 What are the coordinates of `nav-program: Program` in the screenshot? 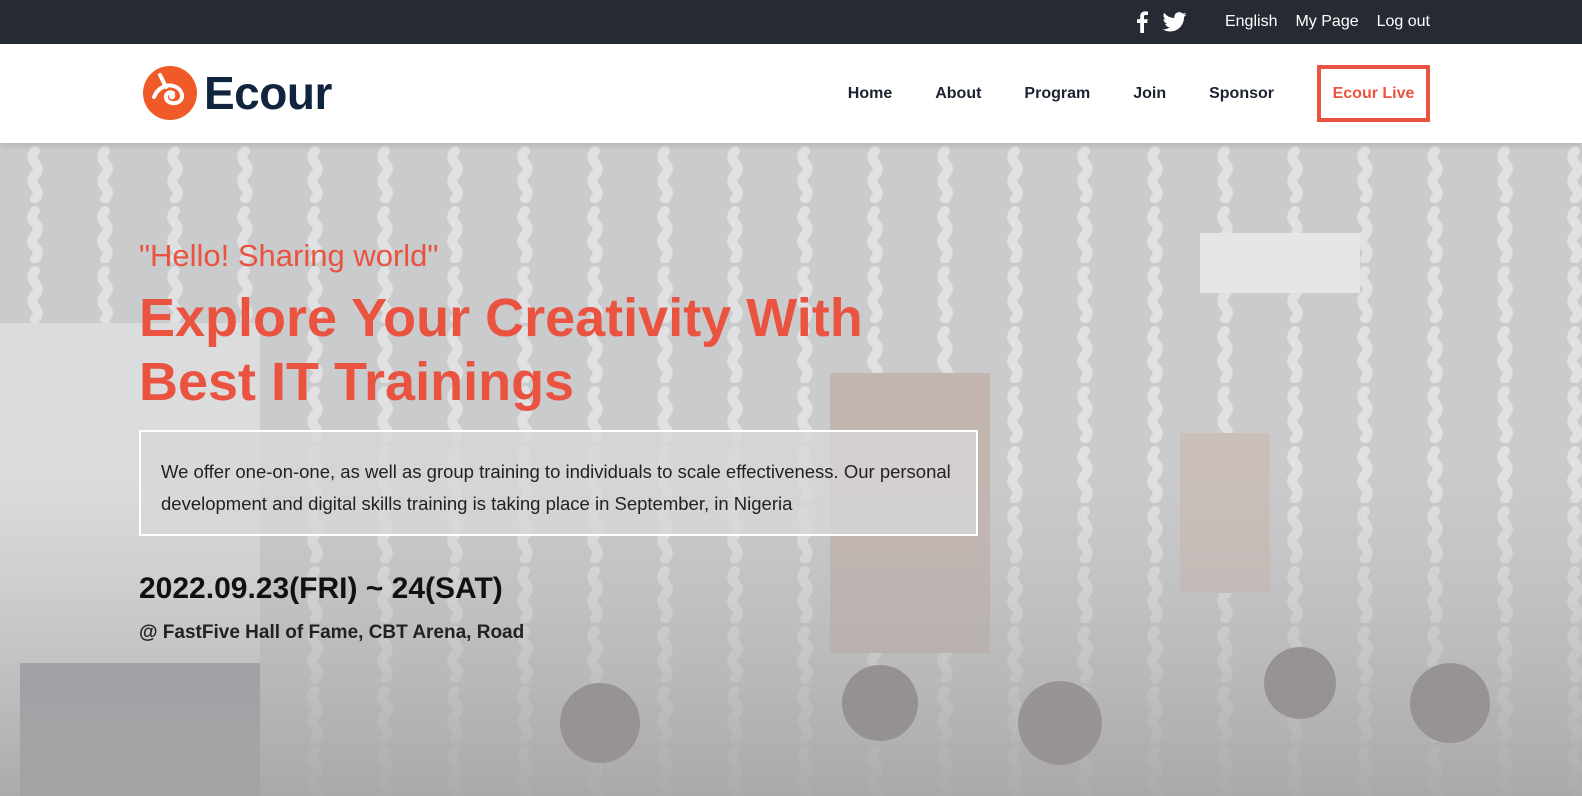 It's located at (1057, 94).